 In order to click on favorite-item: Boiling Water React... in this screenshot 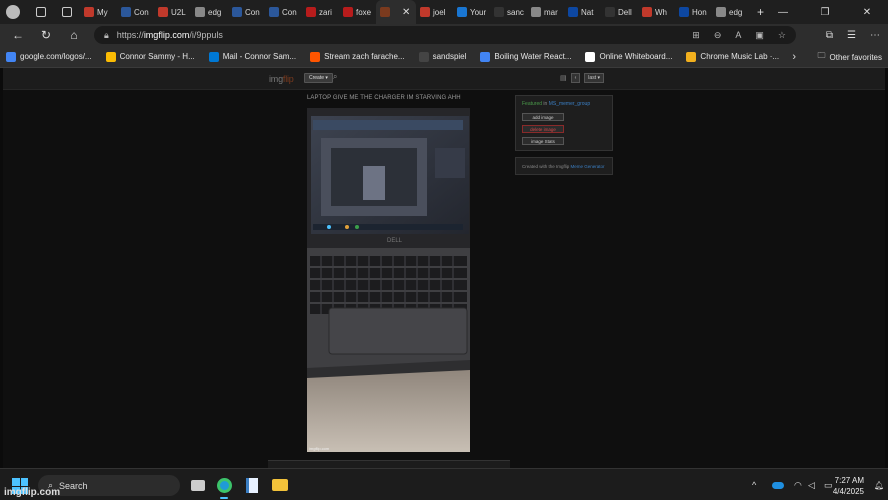, I will do `click(525, 56)`.